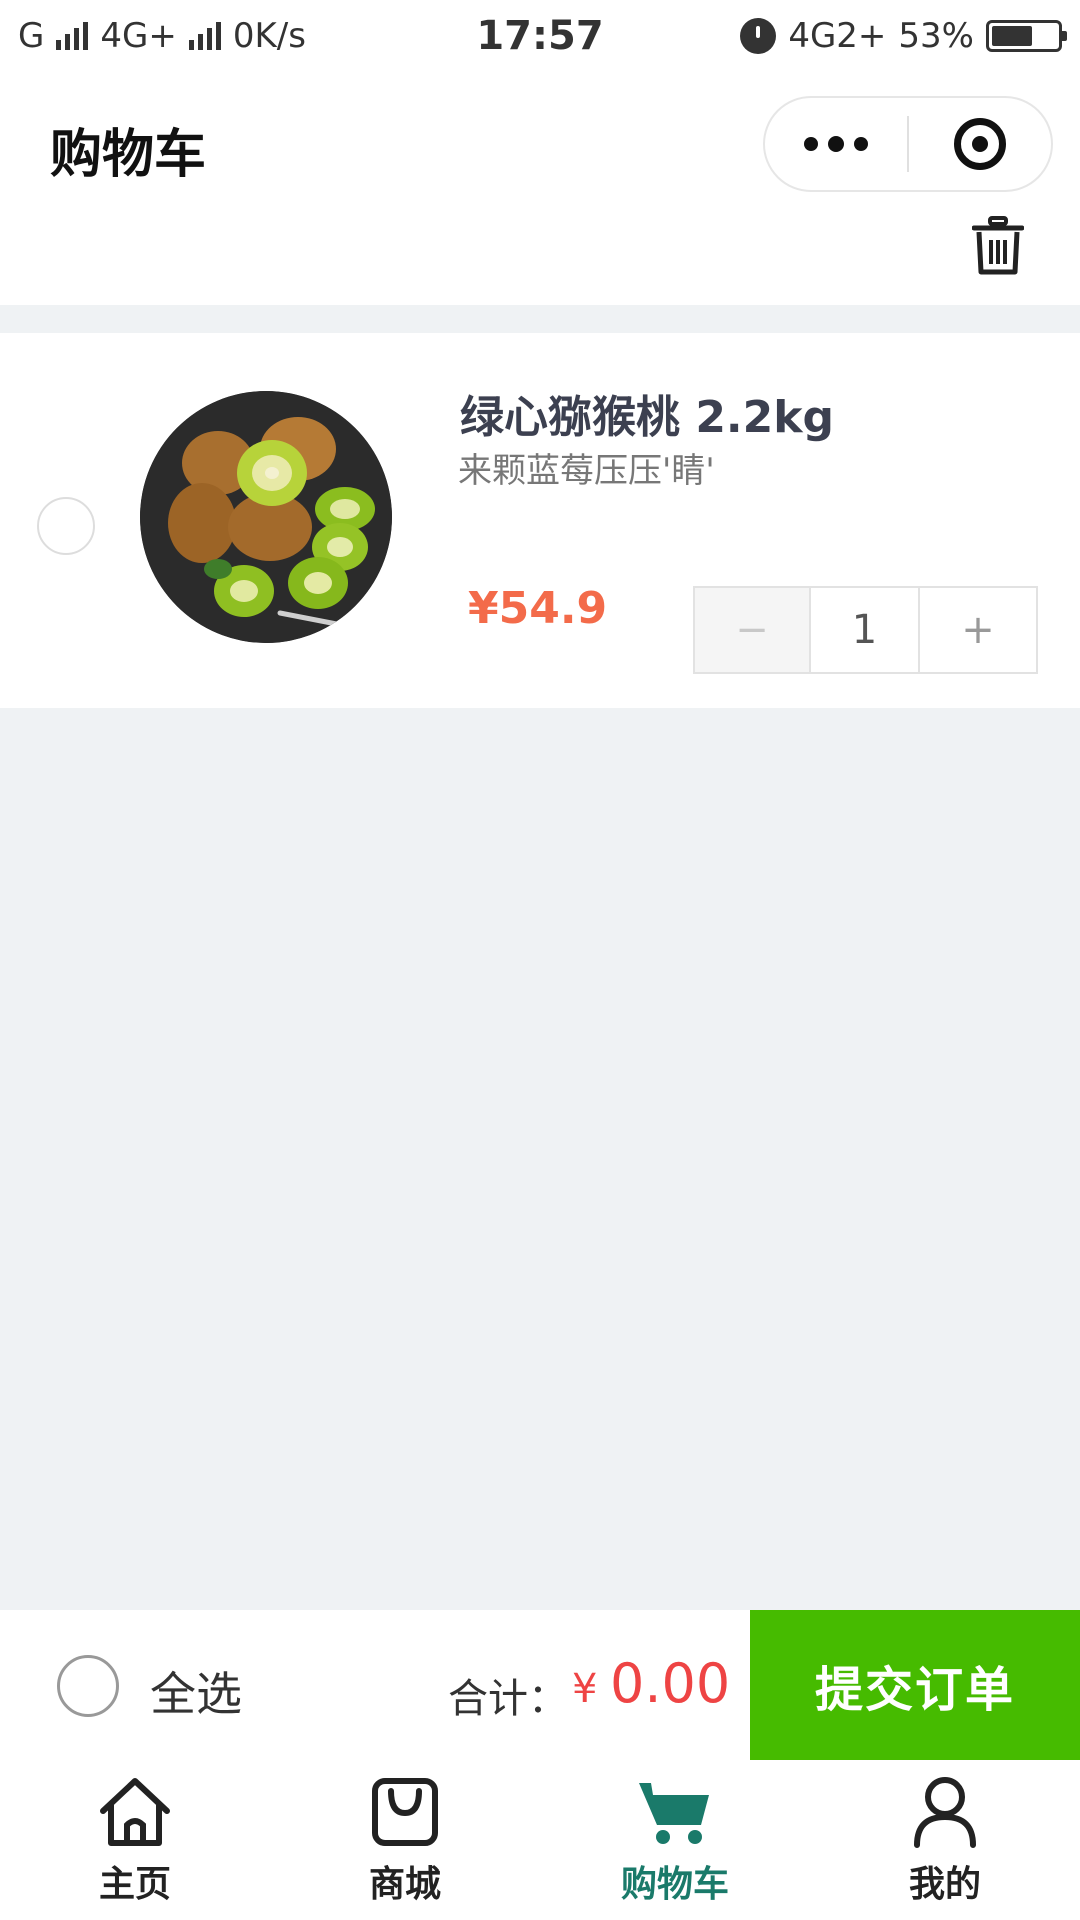 Image resolution: width=1080 pixels, height=1920 pixels. Describe the element at coordinates (674, 1813) in the screenshot. I see `cart-icon` at that location.